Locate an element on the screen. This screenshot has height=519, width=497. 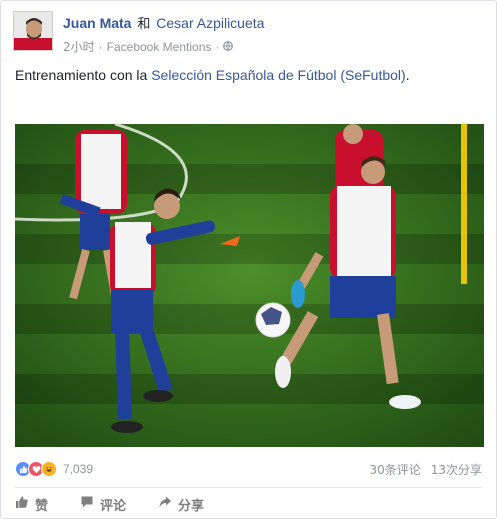
comment-button: 评论 is located at coordinates (103, 504).